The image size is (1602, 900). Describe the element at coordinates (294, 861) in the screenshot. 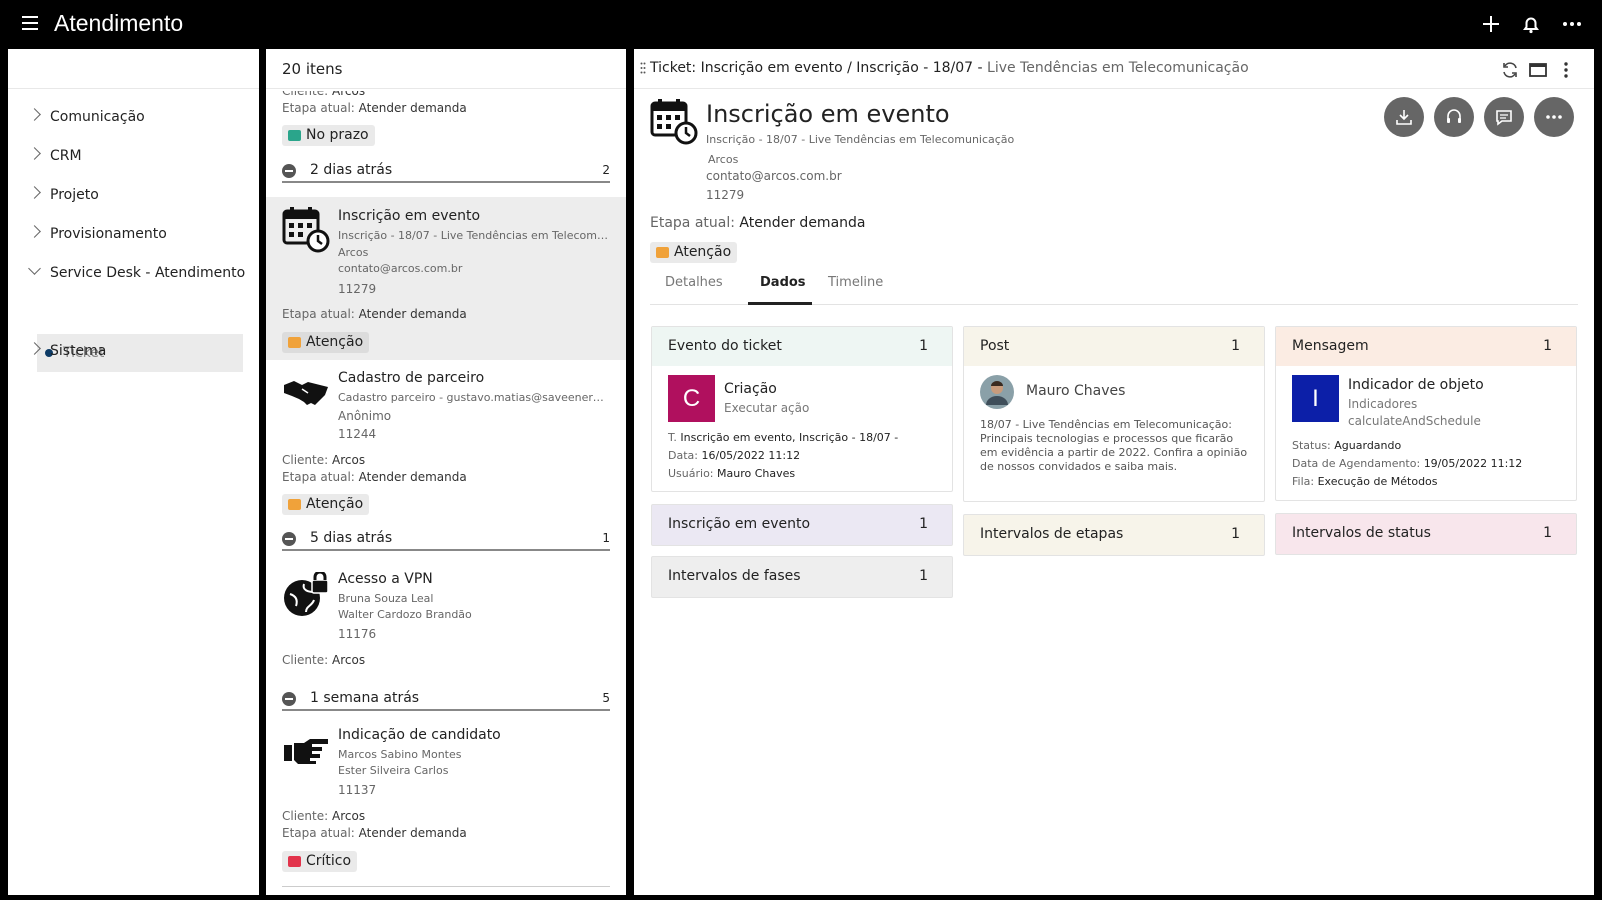

I see `calendar-critical-icon` at that location.